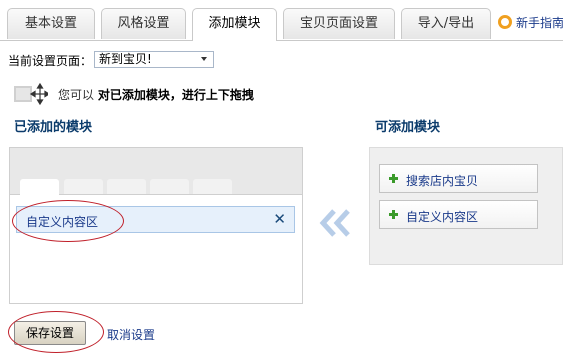 This screenshot has width=563, height=353. I want to click on added-module-row: 自定义内容区 ✕, so click(155, 219).